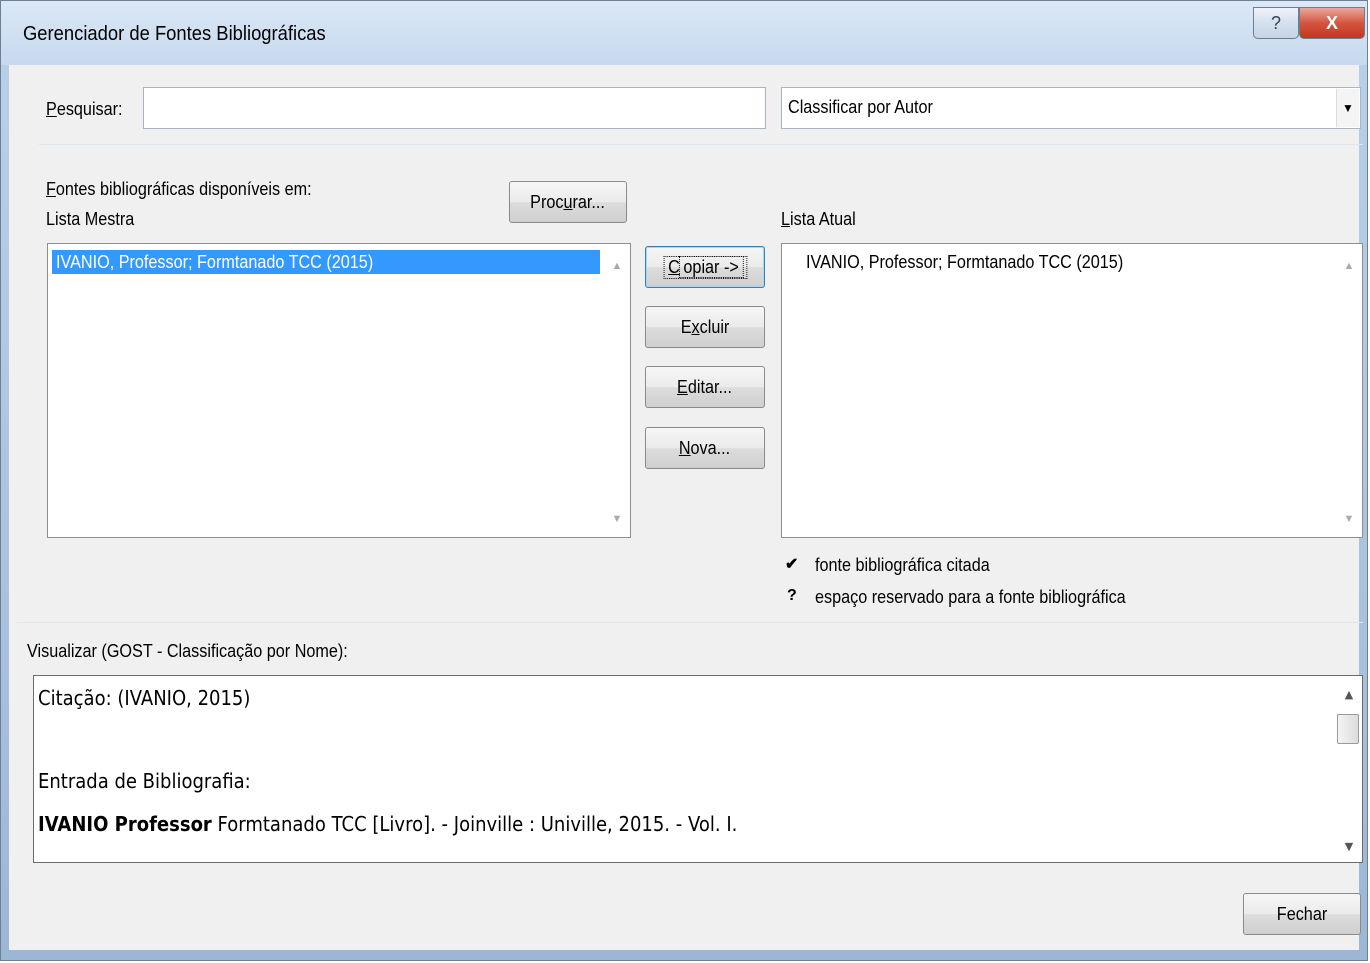 This screenshot has height=963, width=1370. What do you see at coordinates (144, 781) in the screenshot?
I see `bibliography-label: Entrada de Bibliografia:` at bounding box center [144, 781].